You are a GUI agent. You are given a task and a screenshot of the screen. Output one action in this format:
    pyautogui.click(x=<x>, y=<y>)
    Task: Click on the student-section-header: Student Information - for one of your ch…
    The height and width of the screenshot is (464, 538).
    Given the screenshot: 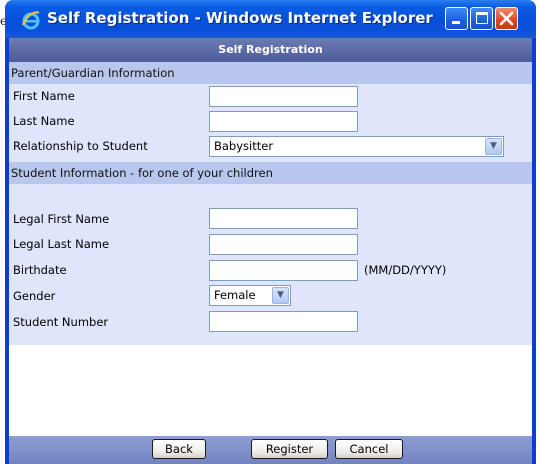 What is the action you would take?
    pyautogui.click(x=270, y=173)
    